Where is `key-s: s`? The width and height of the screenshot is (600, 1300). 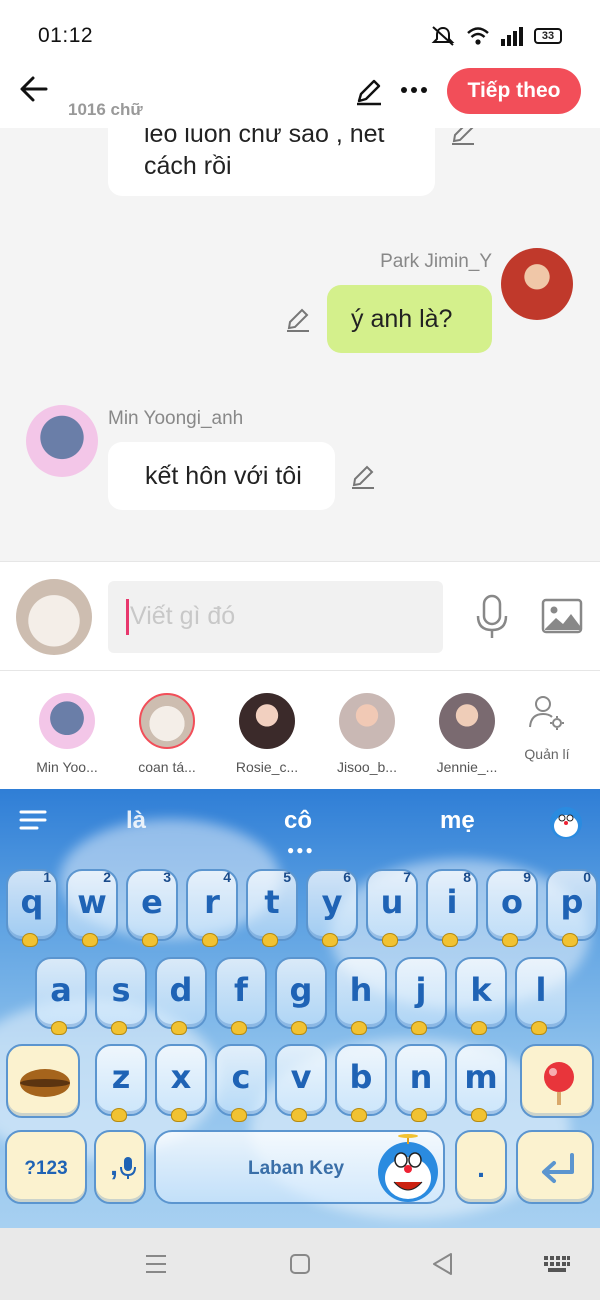 key-s: s is located at coordinates (121, 996).